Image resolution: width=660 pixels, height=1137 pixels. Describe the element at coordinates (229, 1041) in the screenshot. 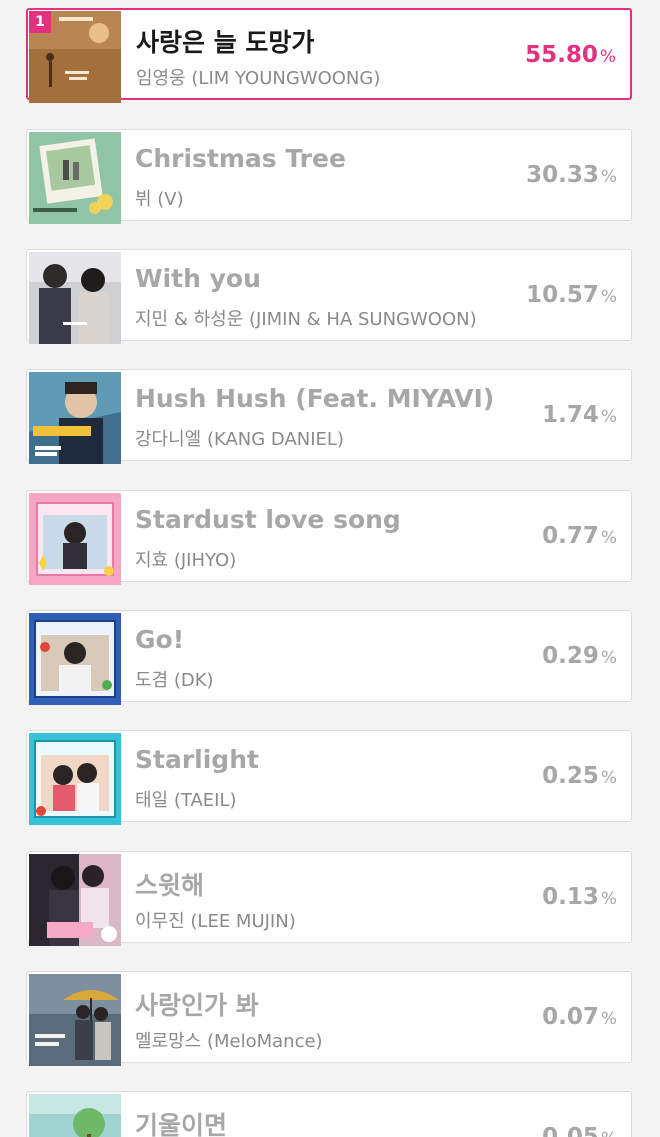

I see `artist-name: 멜로망스 (MeloMance)` at that location.